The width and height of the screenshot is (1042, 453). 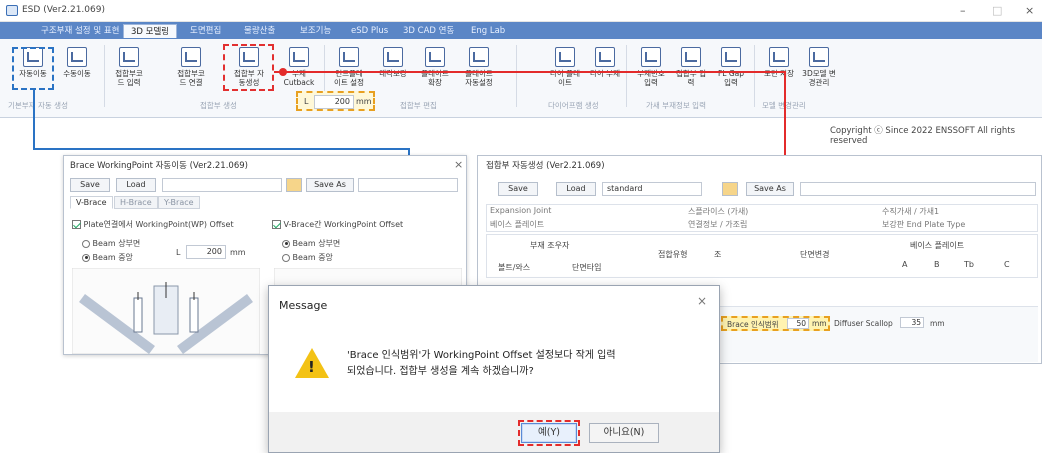 I want to click on maximize-icon: □, so click(x=997, y=10).